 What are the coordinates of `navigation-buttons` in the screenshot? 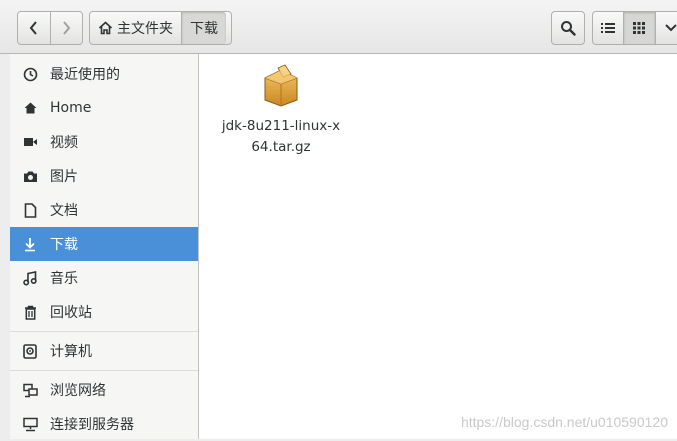 It's located at (50, 28).